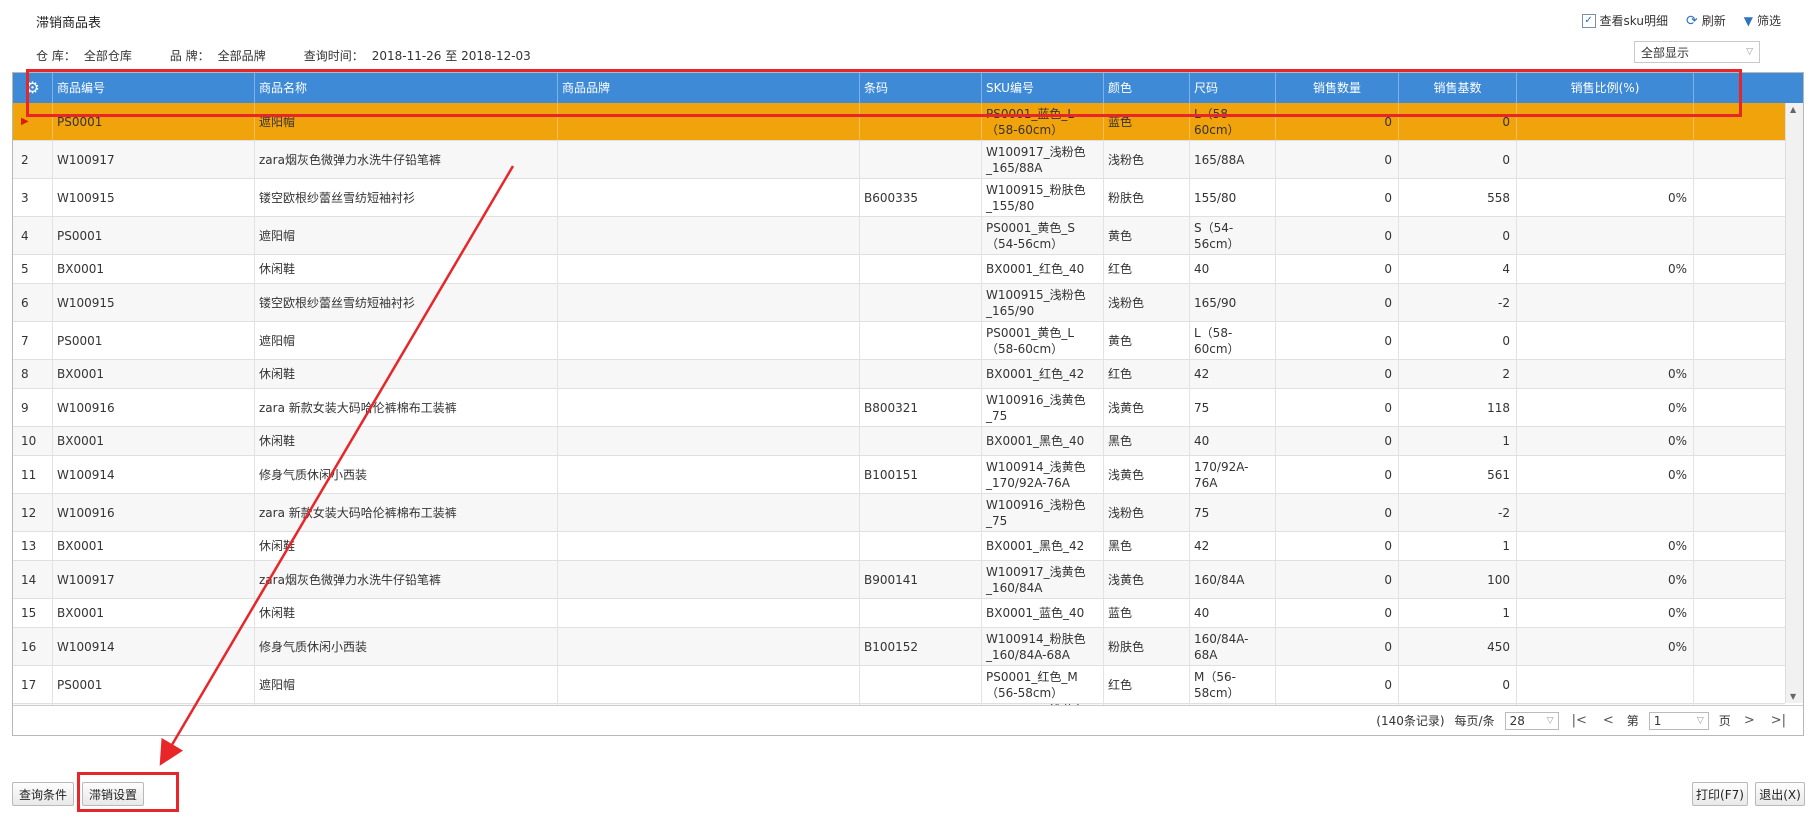  What do you see at coordinates (709, 88) in the screenshot?
I see `col-header-brand: 商品品牌` at bounding box center [709, 88].